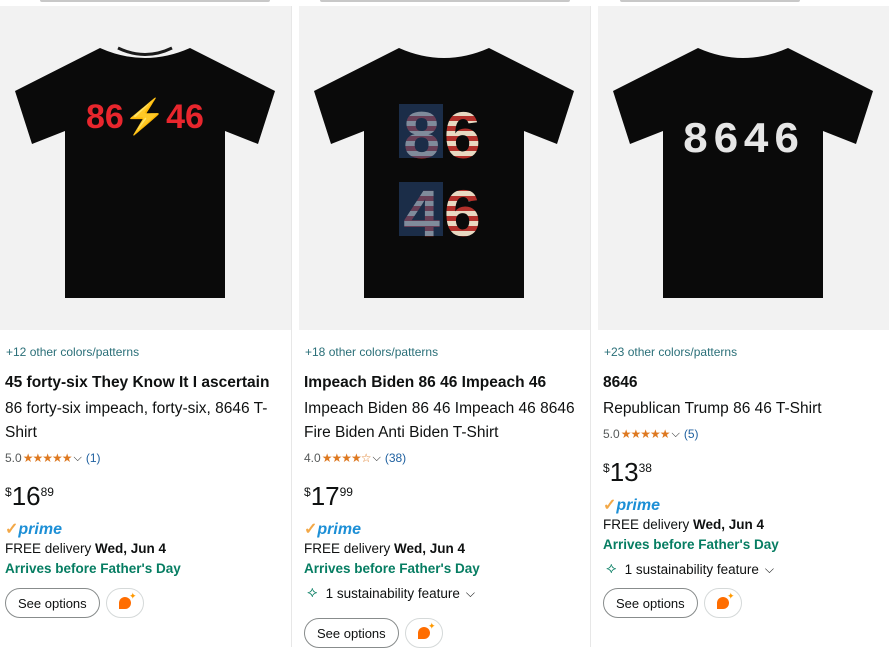 The width and height of the screenshot is (896, 649). Describe the element at coordinates (624, 472) in the screenshot. I see `price-whole: 13` at that location.